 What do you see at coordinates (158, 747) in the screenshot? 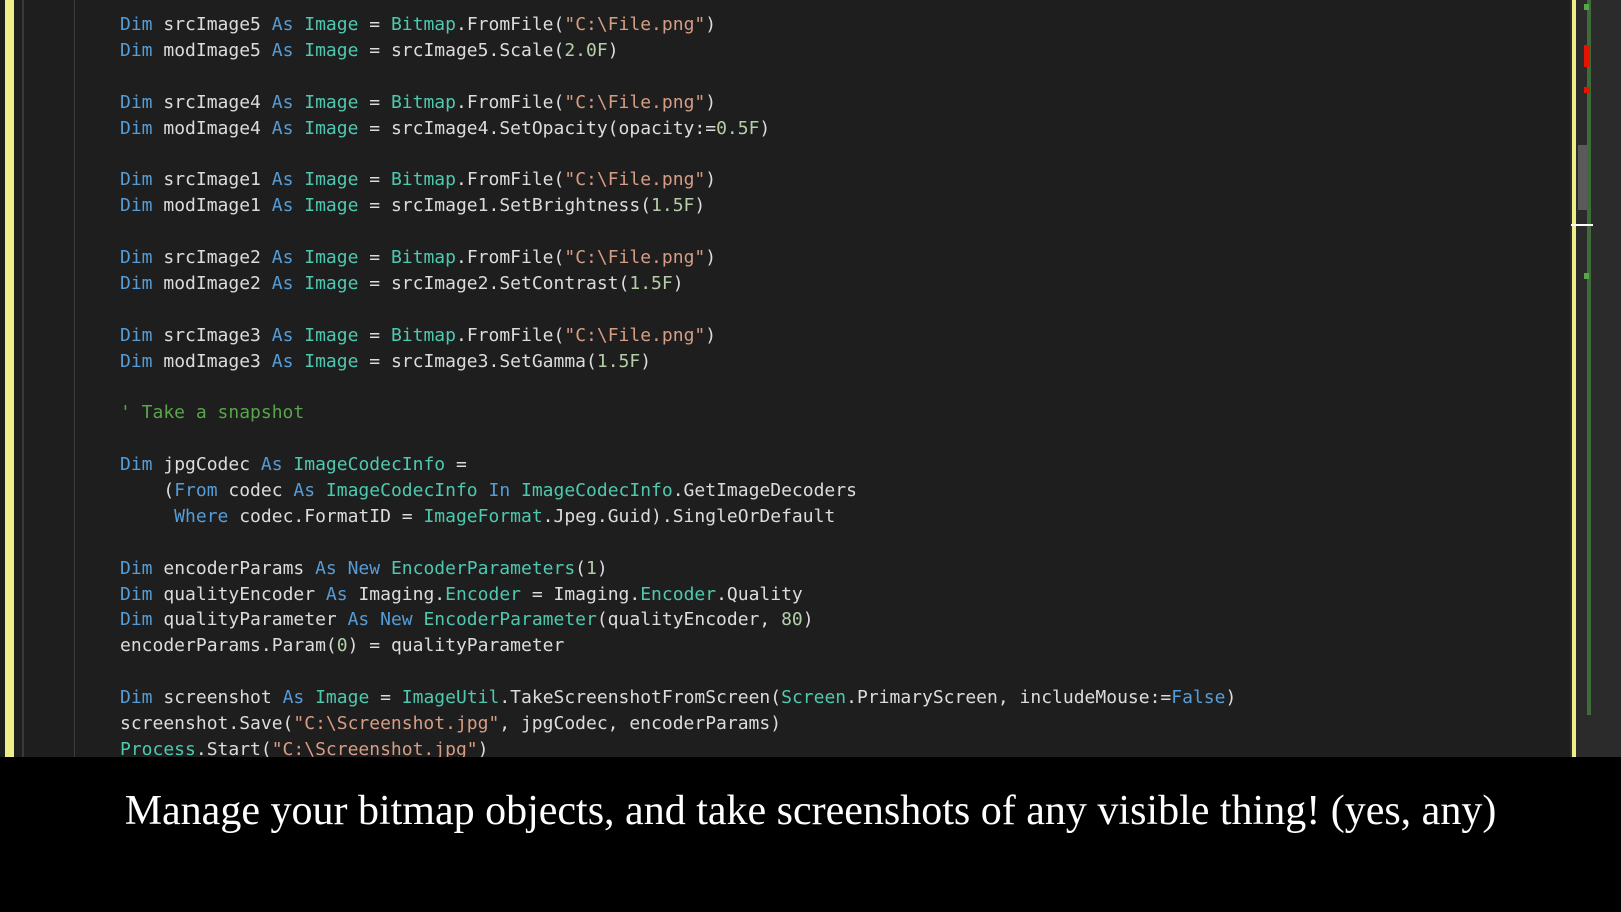
I see `type-token: Process` at bounding box center [158, 747].